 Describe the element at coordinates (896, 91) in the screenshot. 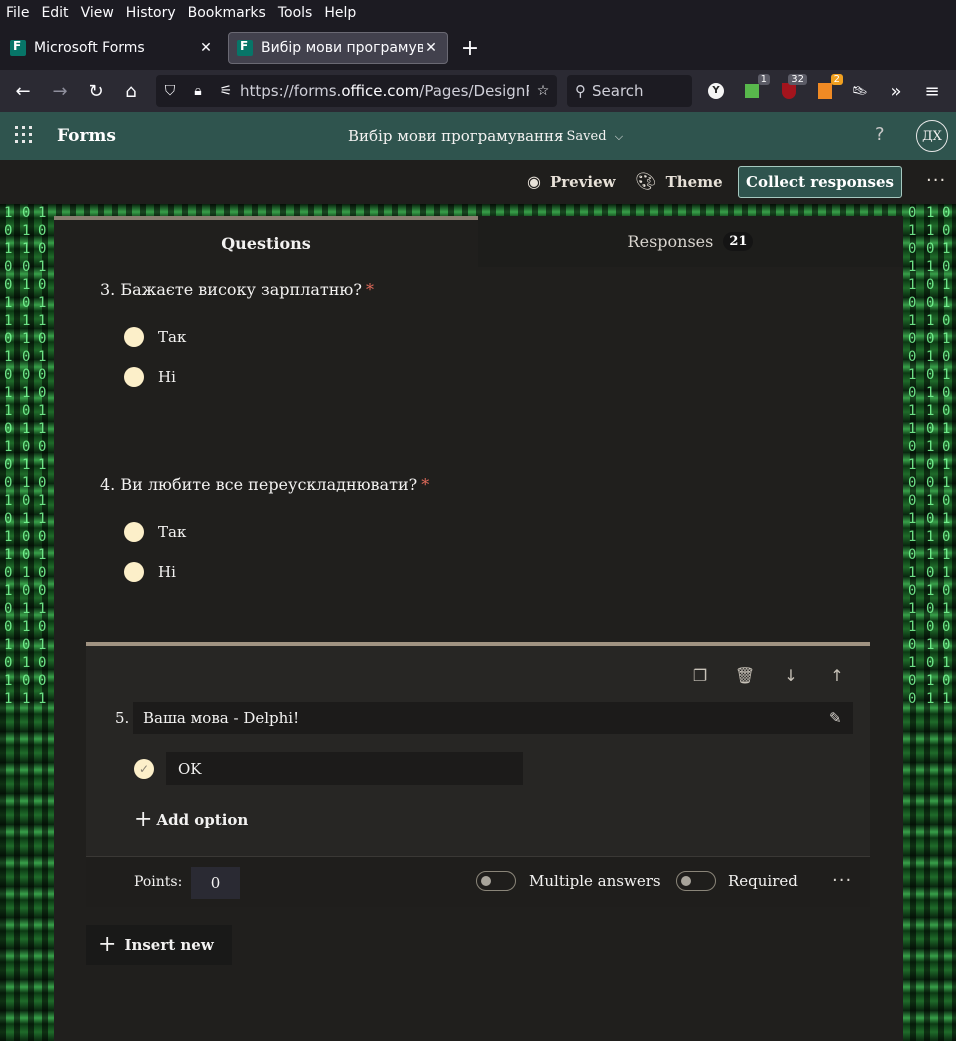

I see `overflow-chevrons-icon: »` at that location.